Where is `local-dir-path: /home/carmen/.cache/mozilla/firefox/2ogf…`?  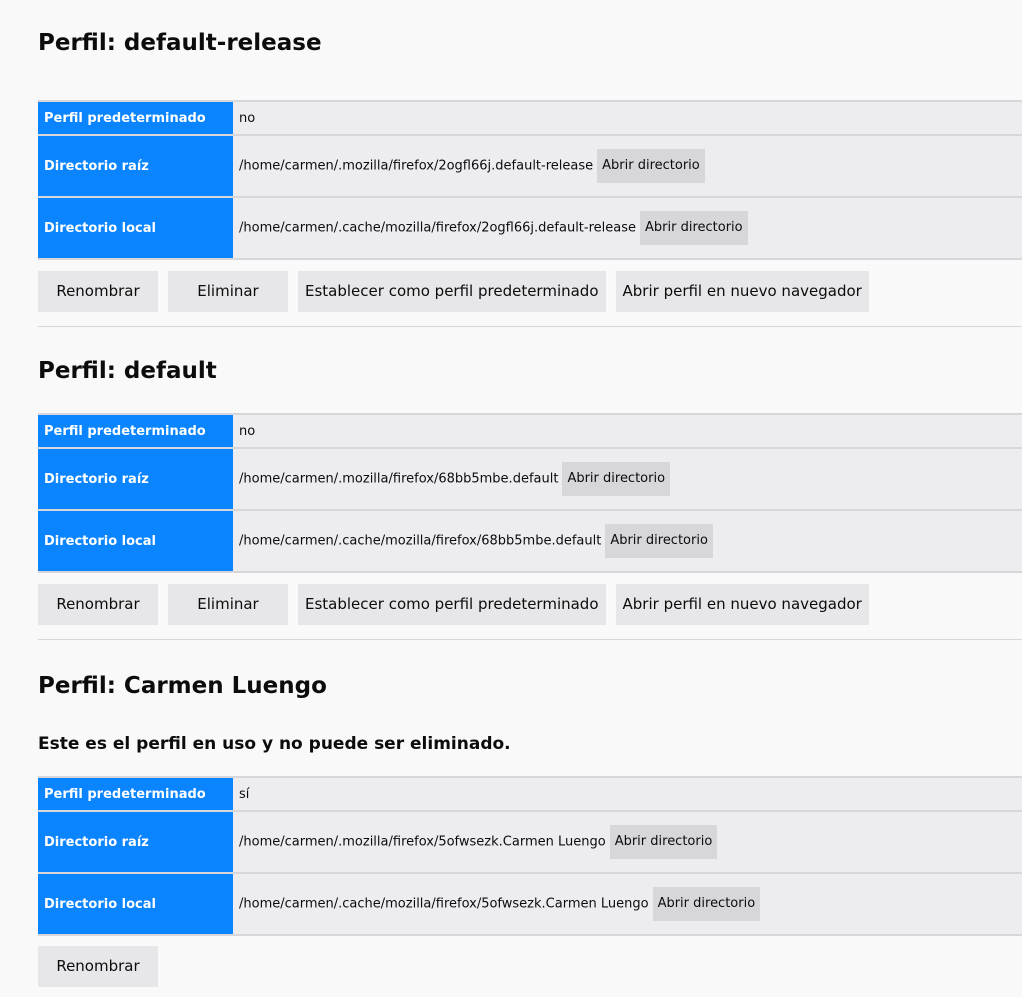
local-dir-path: /home/carmen/.cache/mozilla/firefox/2ogf… is located at coordinates (437, 228).